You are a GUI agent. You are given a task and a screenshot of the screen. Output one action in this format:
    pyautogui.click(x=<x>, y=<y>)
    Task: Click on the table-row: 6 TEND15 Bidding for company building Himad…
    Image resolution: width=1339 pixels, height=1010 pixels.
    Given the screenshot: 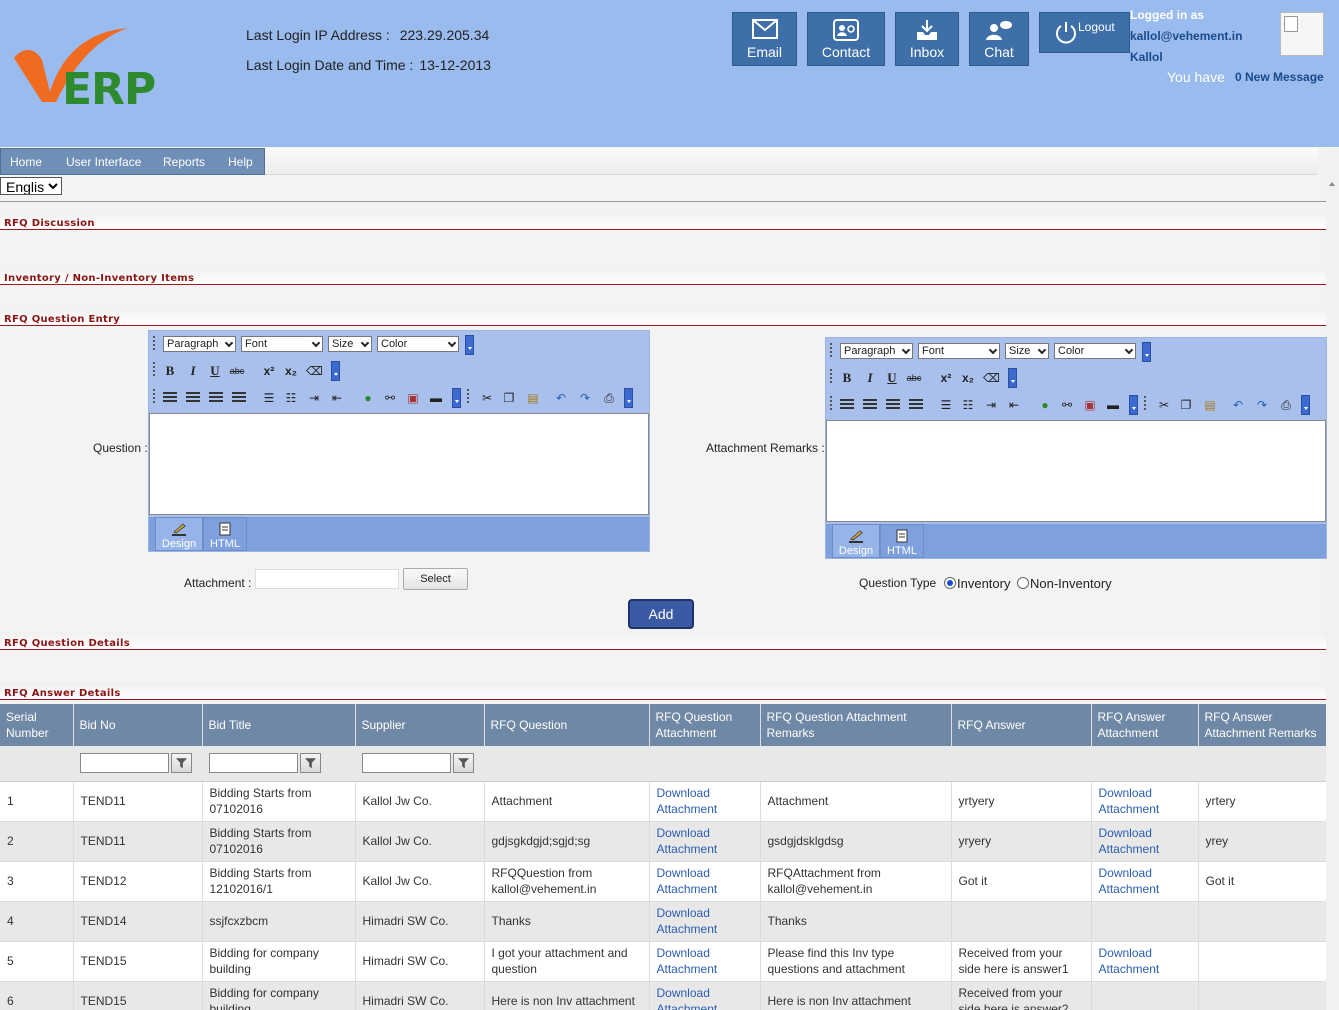 What is the action you would take?
    pyautogui.click(x=663, y=995)
    